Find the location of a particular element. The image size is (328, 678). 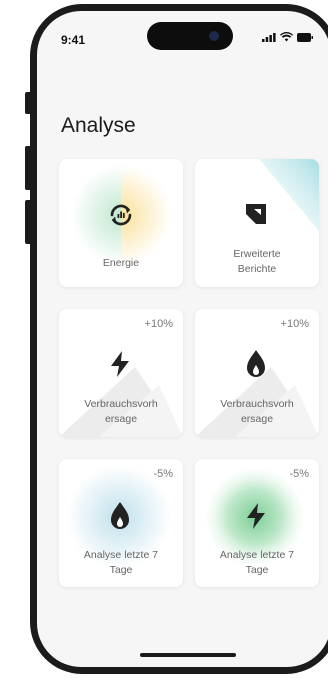

card-analyse-gas: -5% Analyse letzte 7 Tage is located at coordinates (121, 523).